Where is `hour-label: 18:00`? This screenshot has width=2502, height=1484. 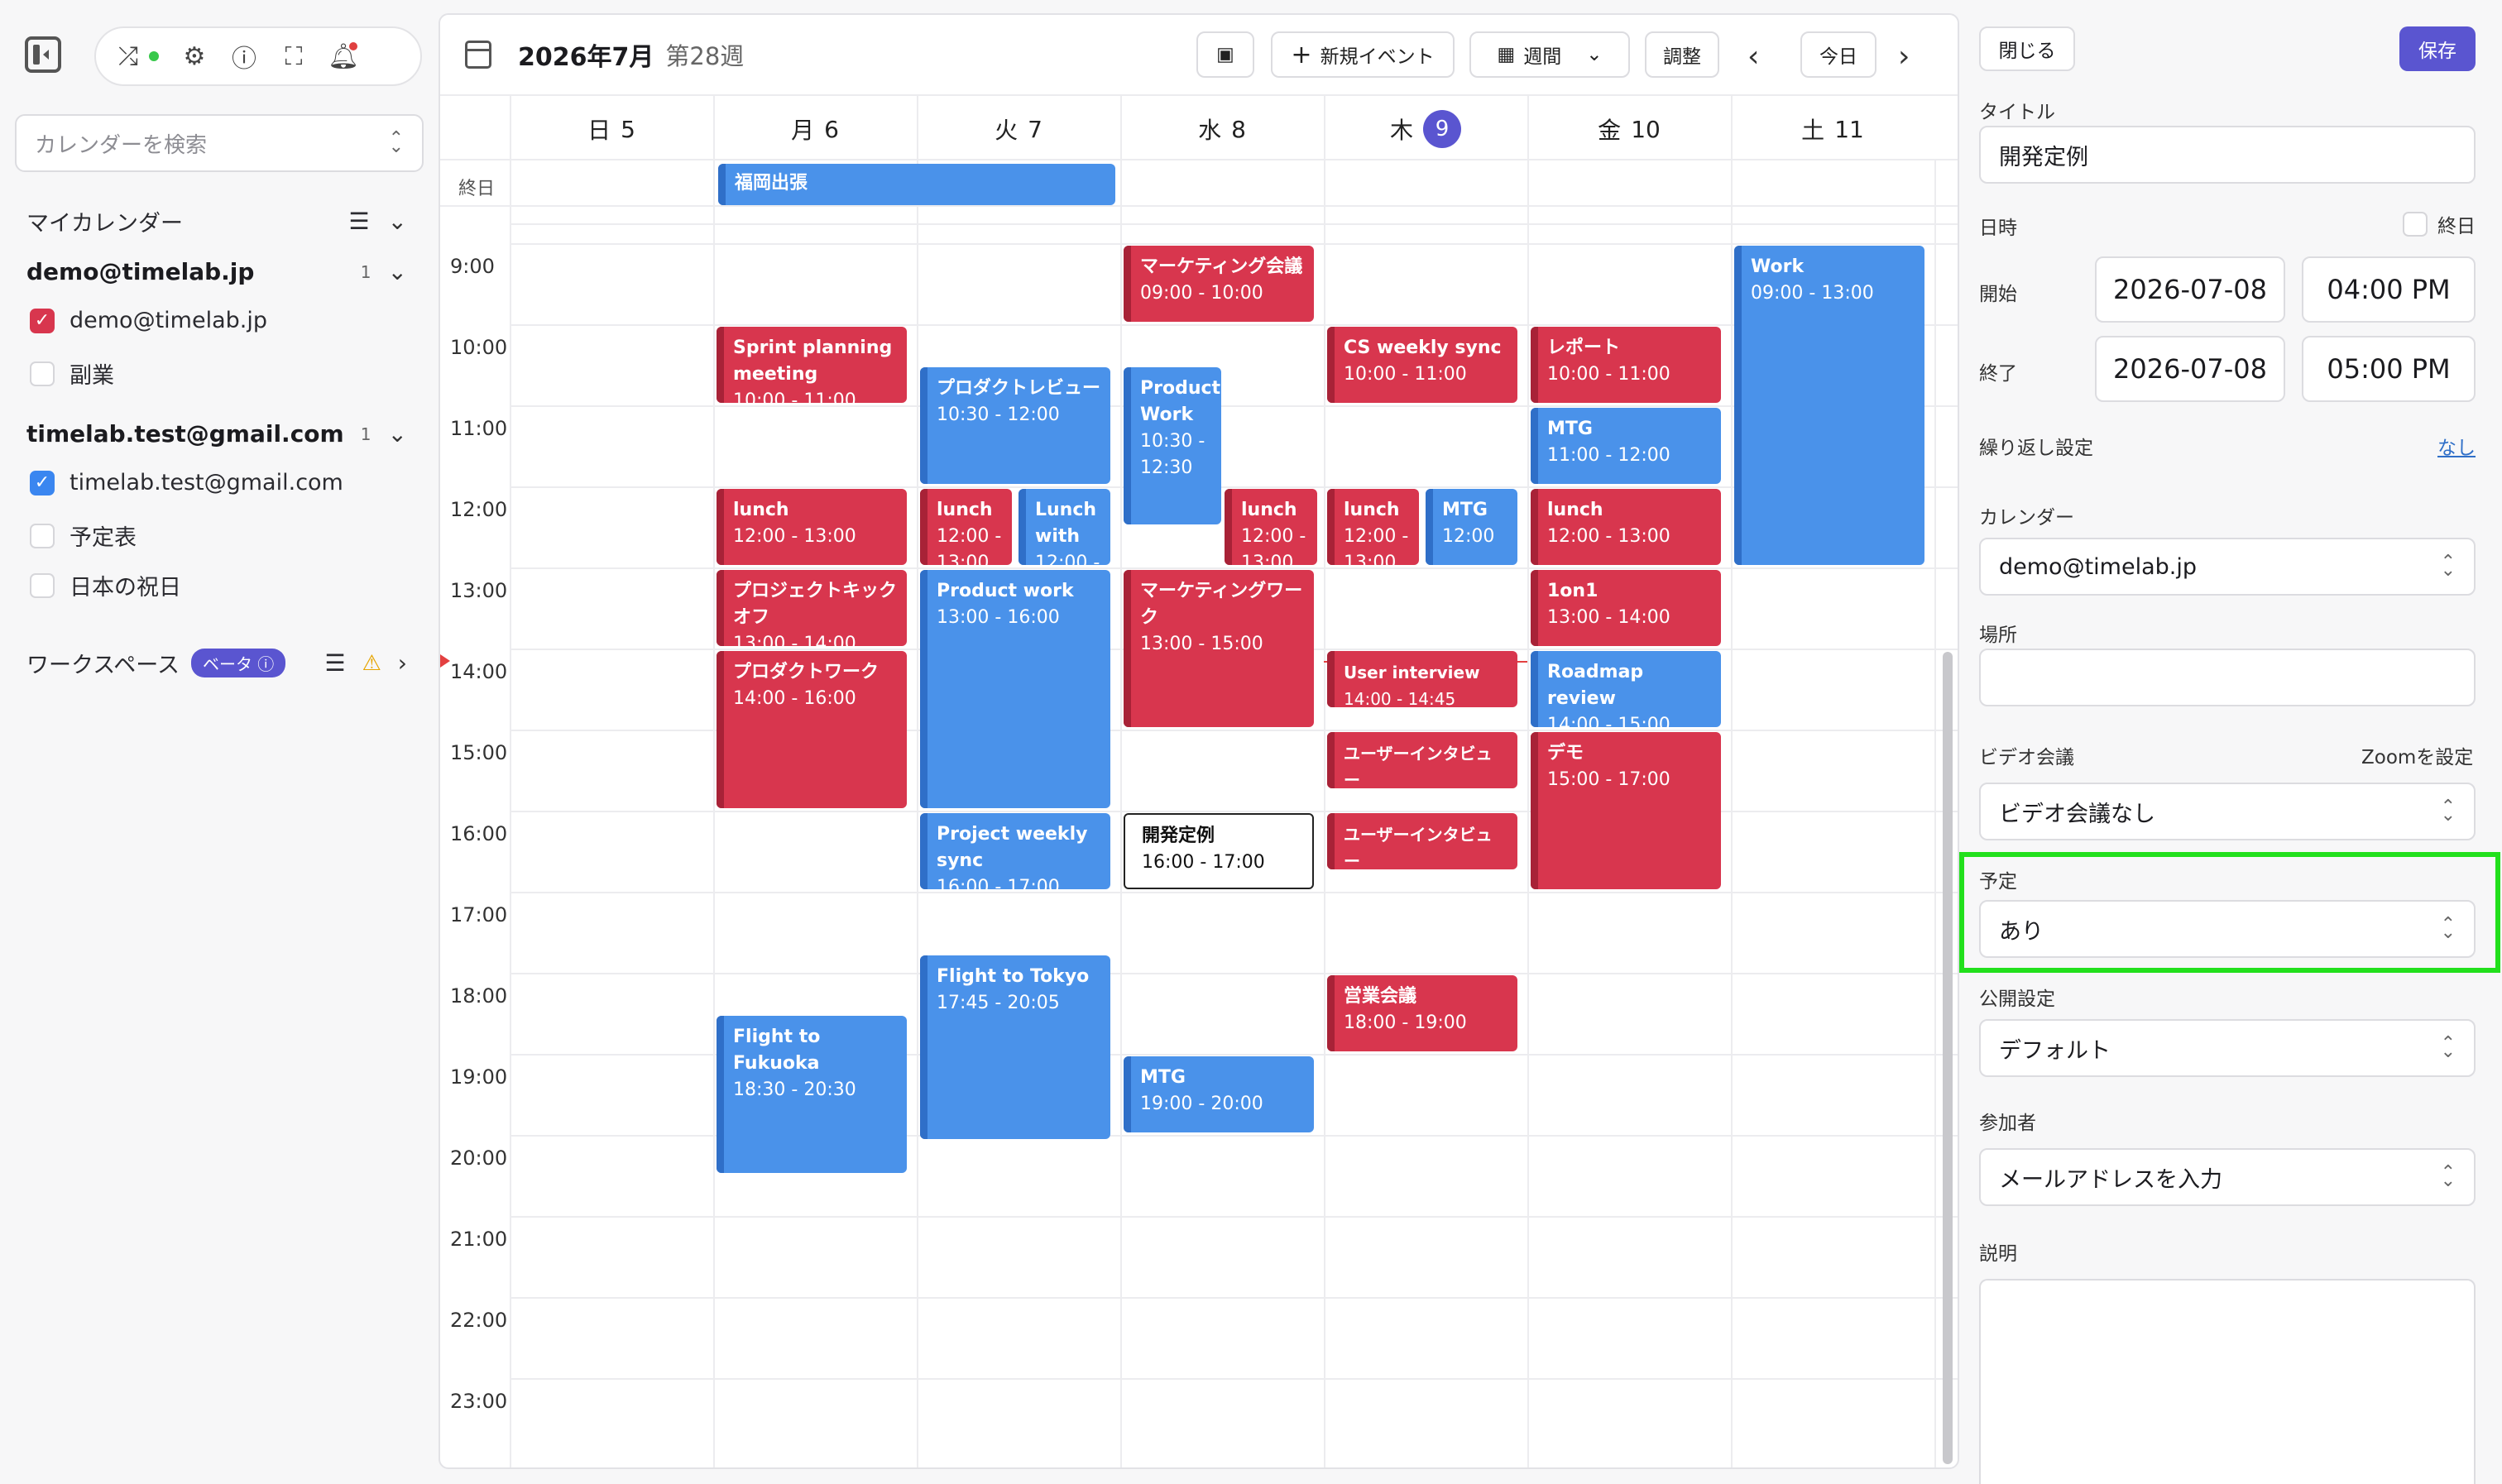 hour-label: 18:00 is located at coordinates (479, 996).